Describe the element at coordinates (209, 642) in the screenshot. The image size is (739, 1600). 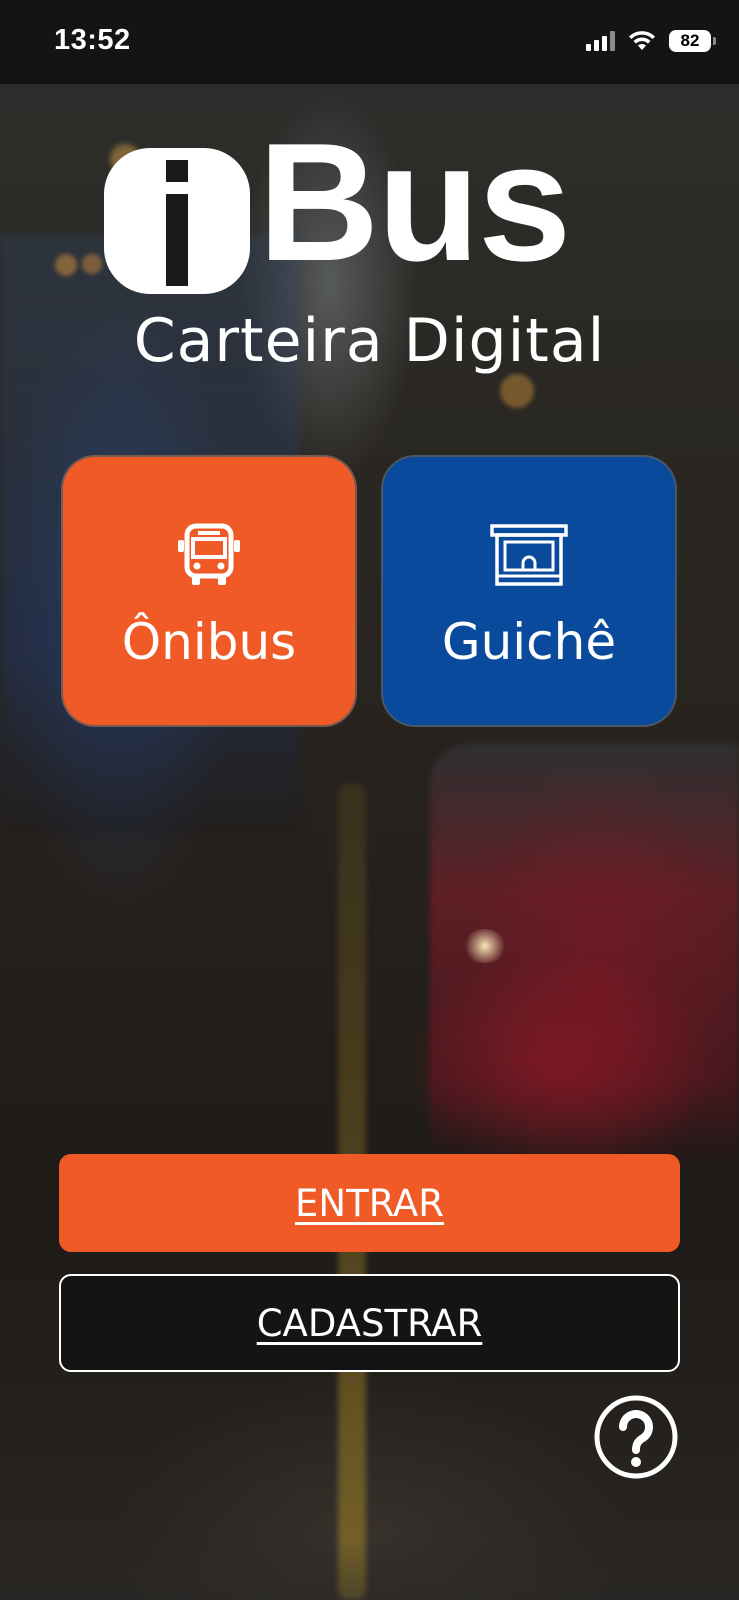
I see `mode-onibus-label: Ônibus` at that location.